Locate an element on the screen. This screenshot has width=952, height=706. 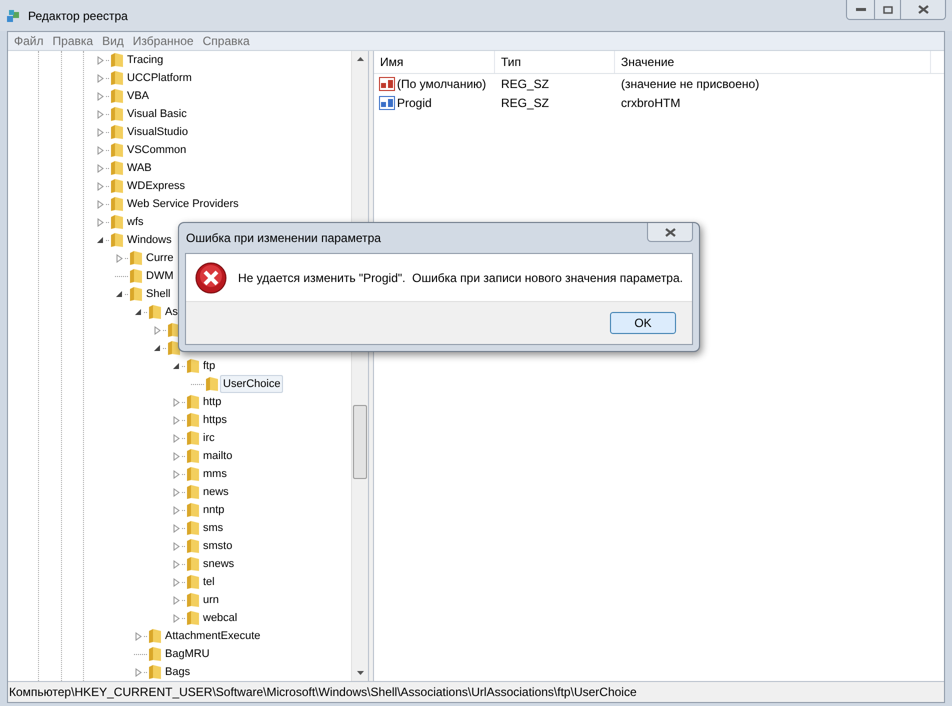
tree-item: sms is located at coordinates (213, 528).